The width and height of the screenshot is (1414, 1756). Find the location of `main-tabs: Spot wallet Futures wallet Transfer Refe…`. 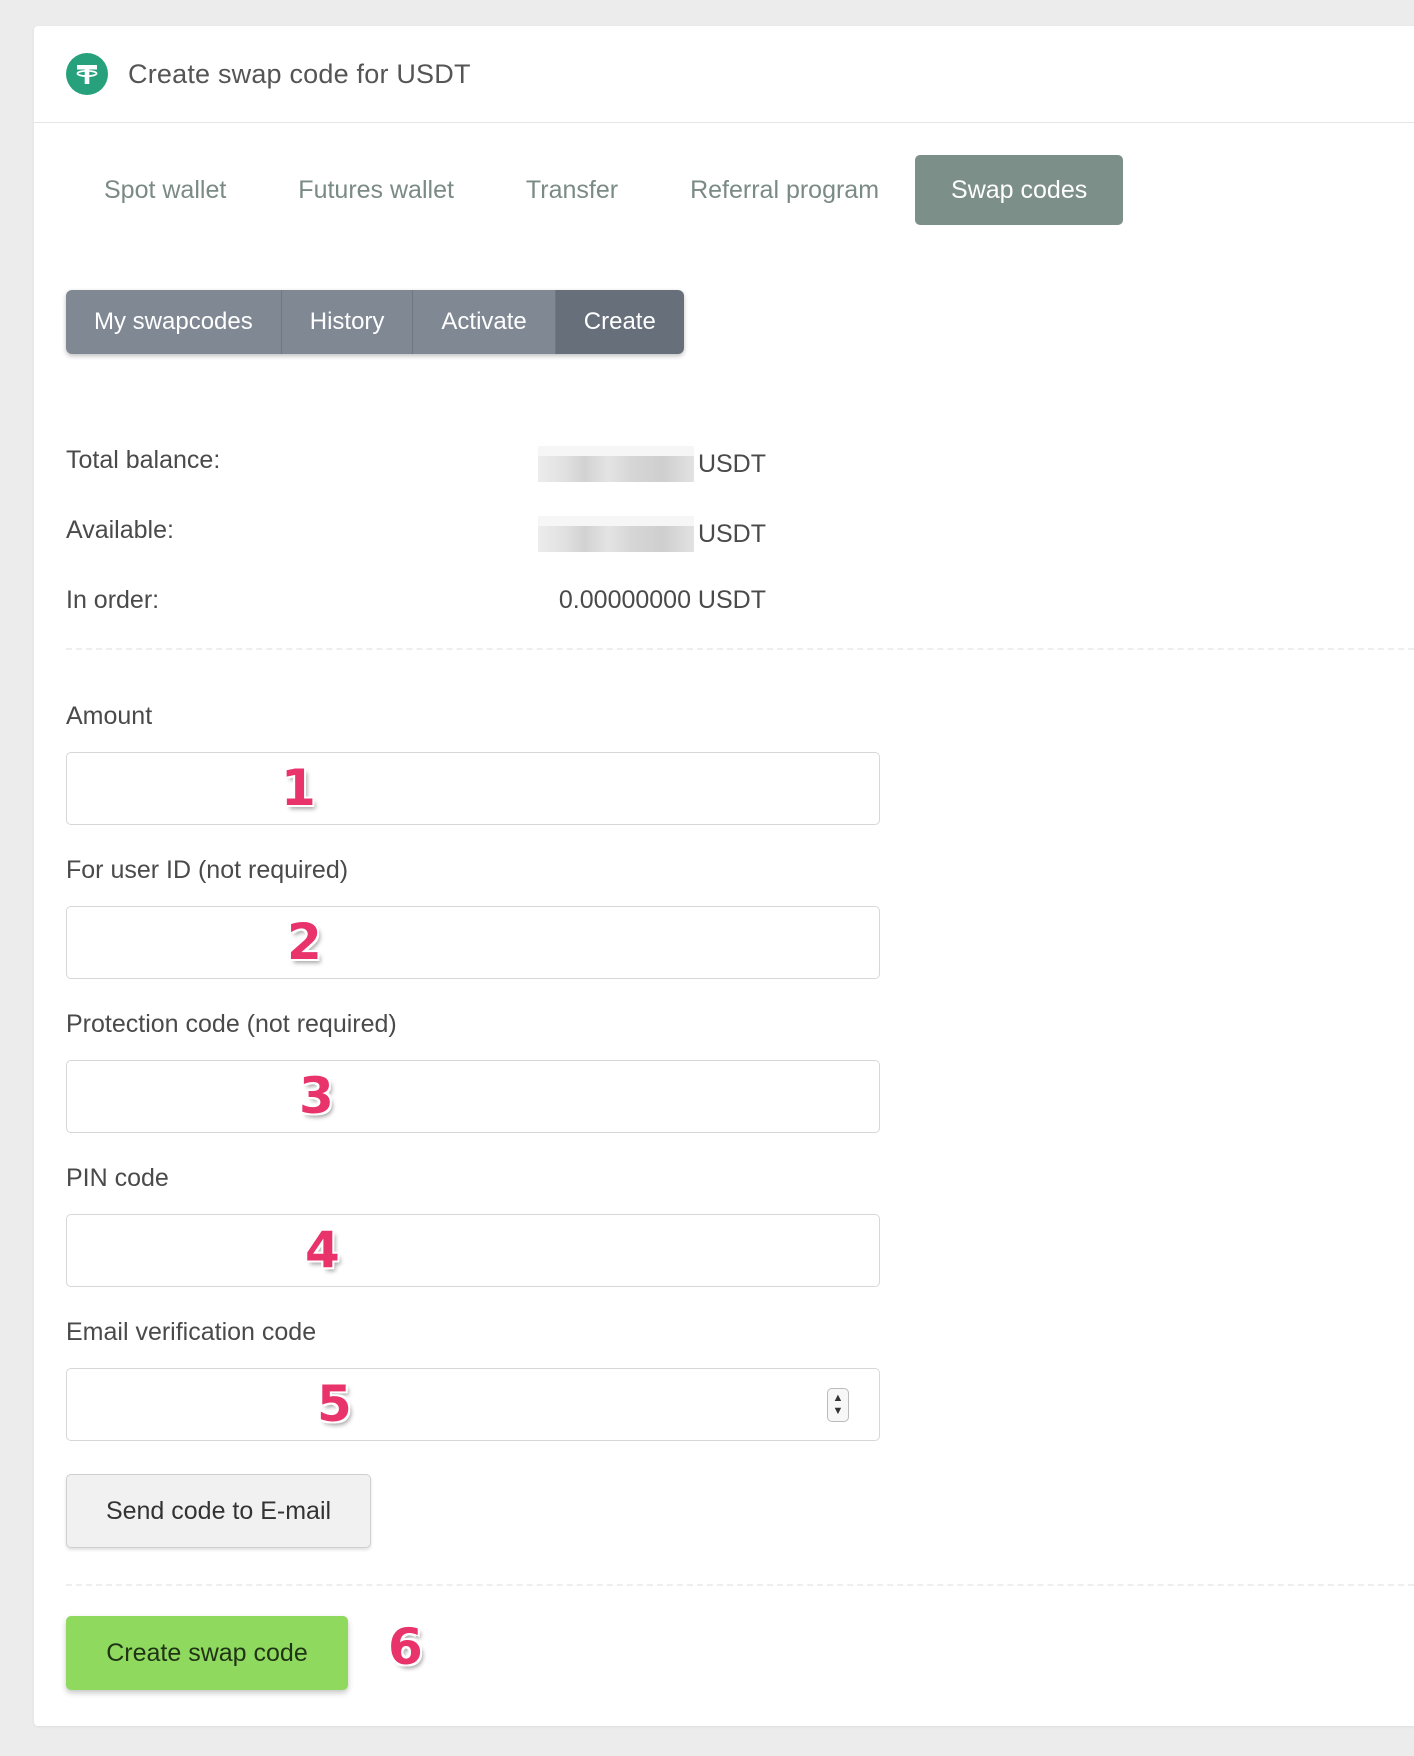

main-tabs: Spot wallet Futures wallet Transfer Refe… is located at coordinates (596, 190).